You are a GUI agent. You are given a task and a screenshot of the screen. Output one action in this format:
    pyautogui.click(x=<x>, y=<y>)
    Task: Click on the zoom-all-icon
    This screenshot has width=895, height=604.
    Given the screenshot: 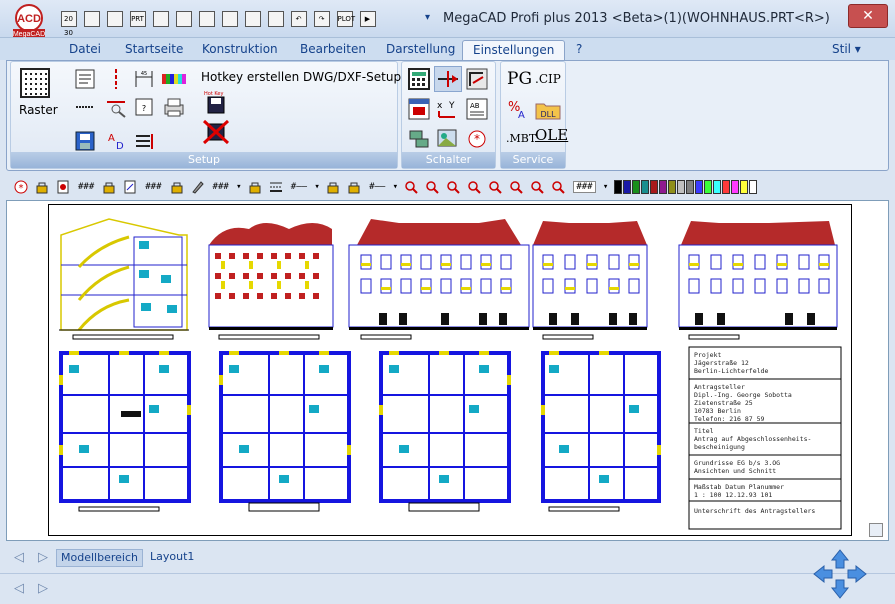 What is the action you would take?
    pyautogui.click(x=495, y=187)
    